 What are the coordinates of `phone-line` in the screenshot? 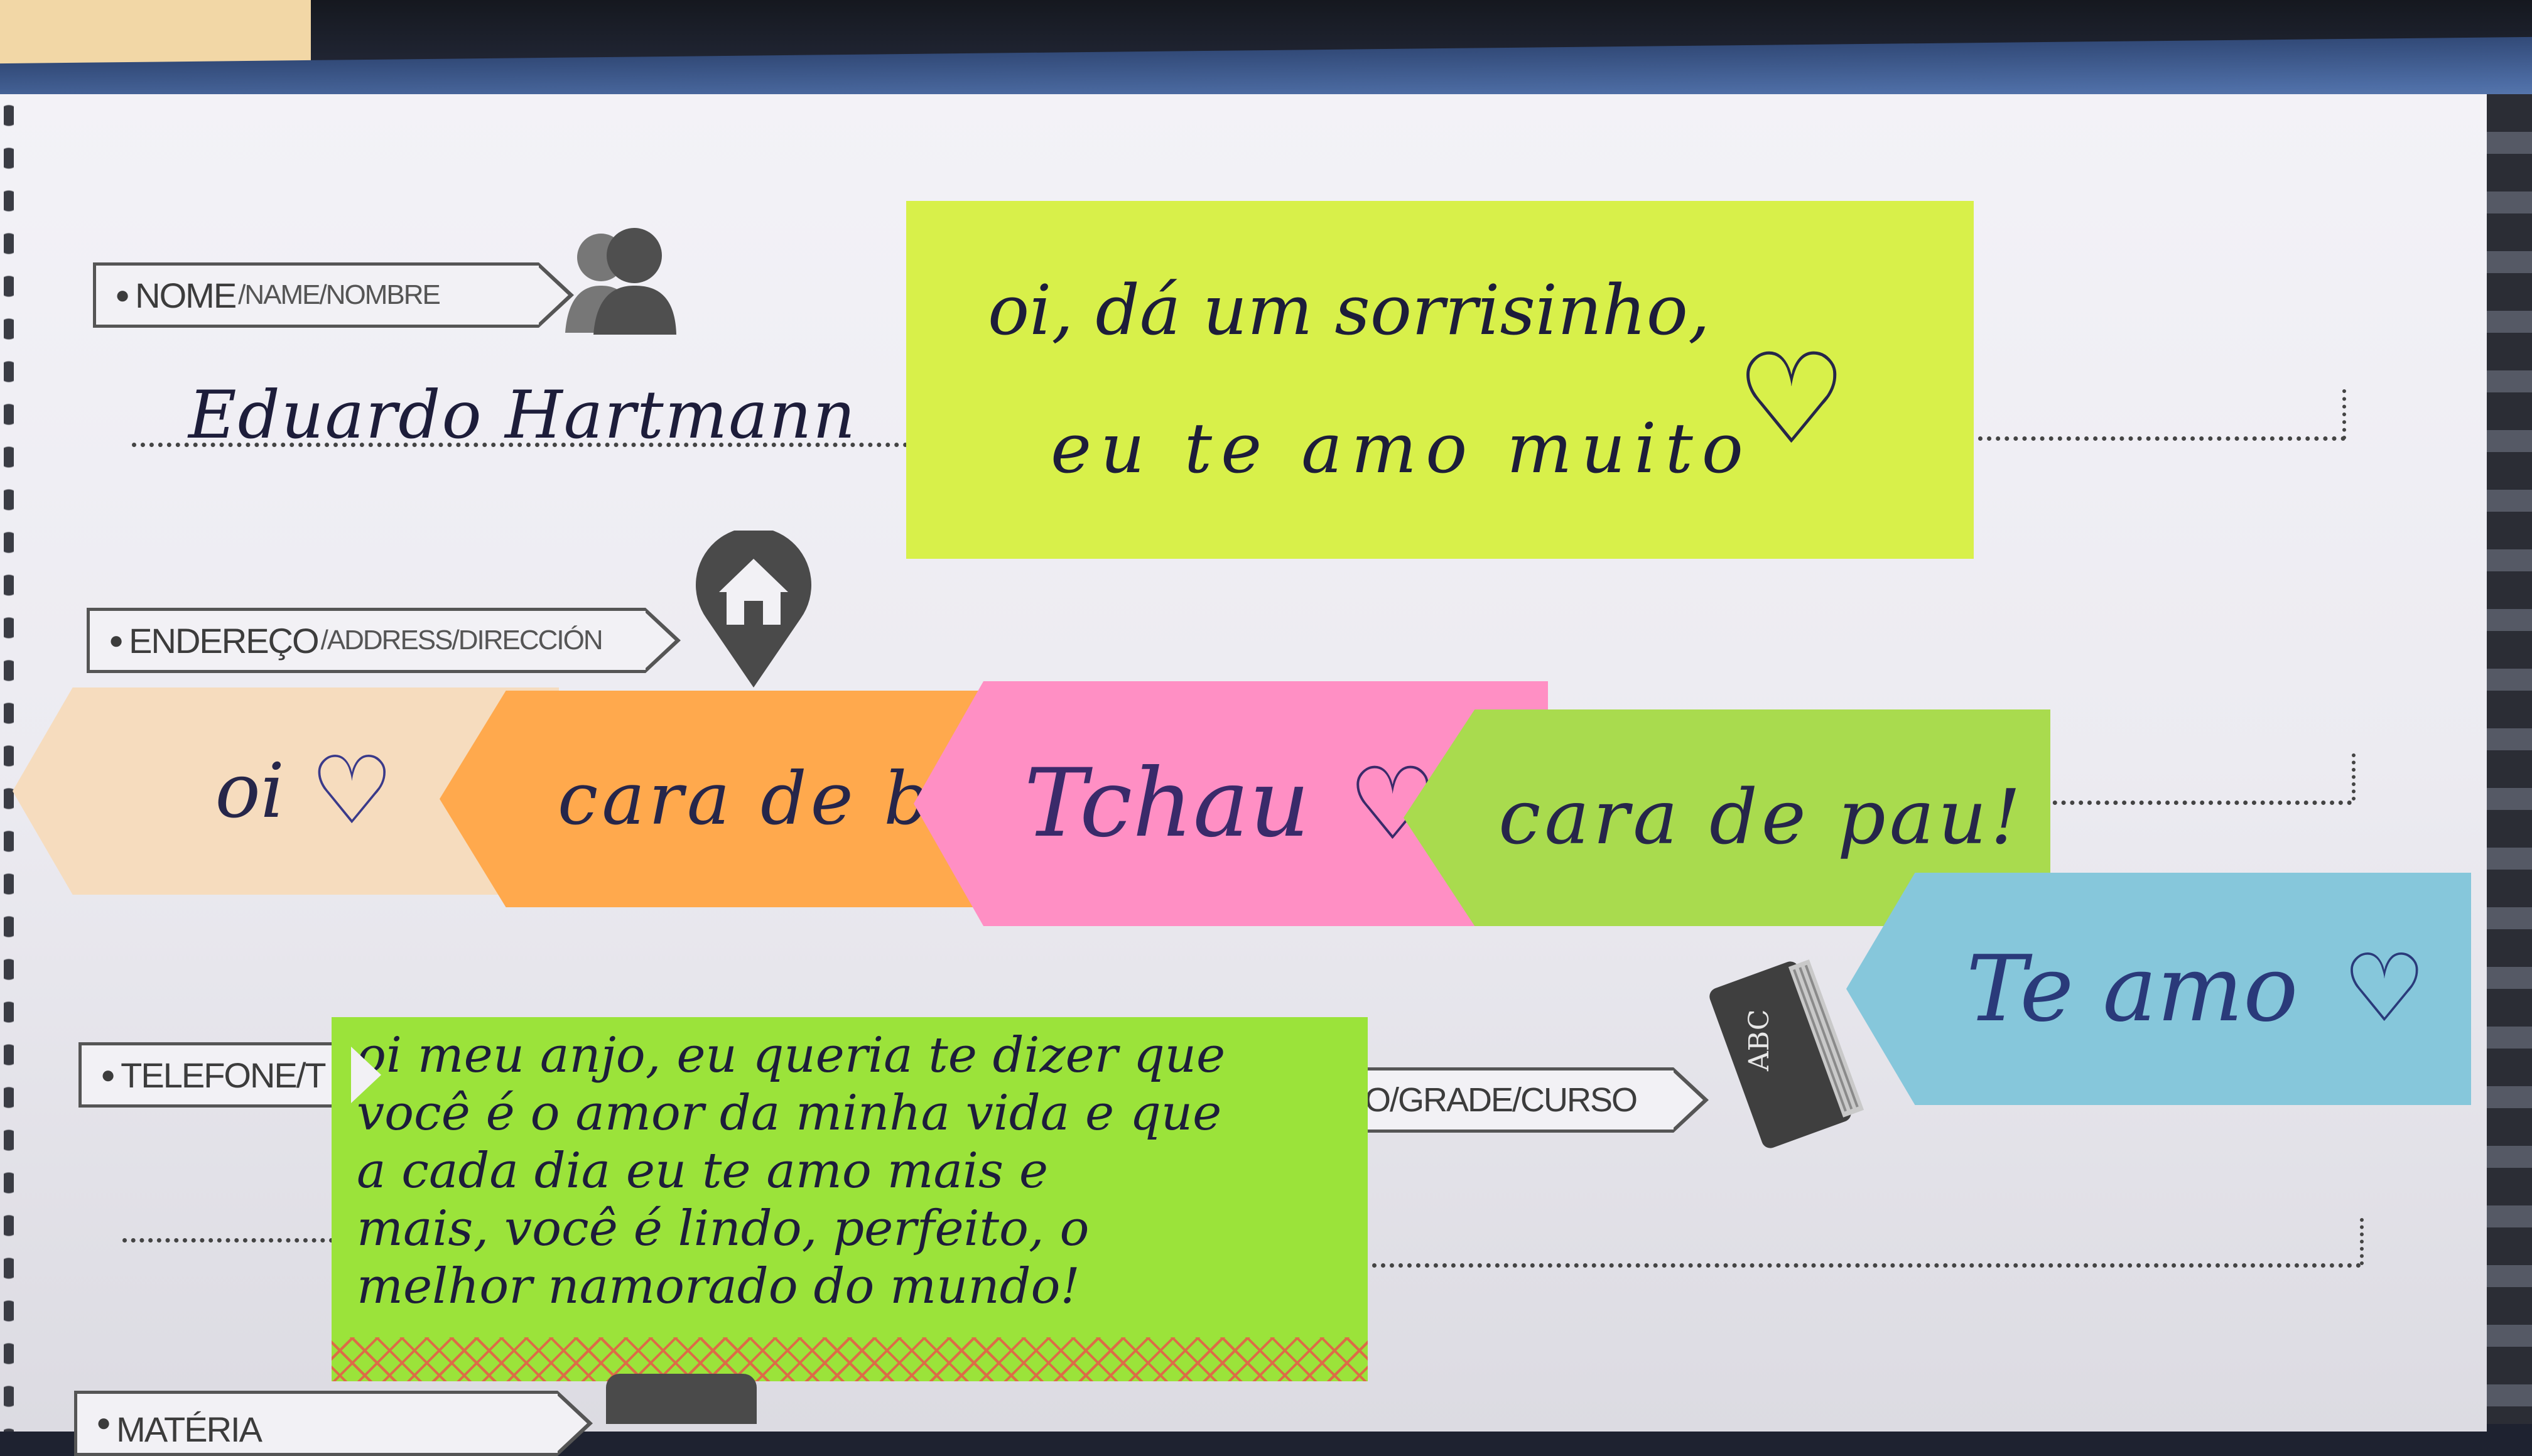 It's located at (232, 1240).